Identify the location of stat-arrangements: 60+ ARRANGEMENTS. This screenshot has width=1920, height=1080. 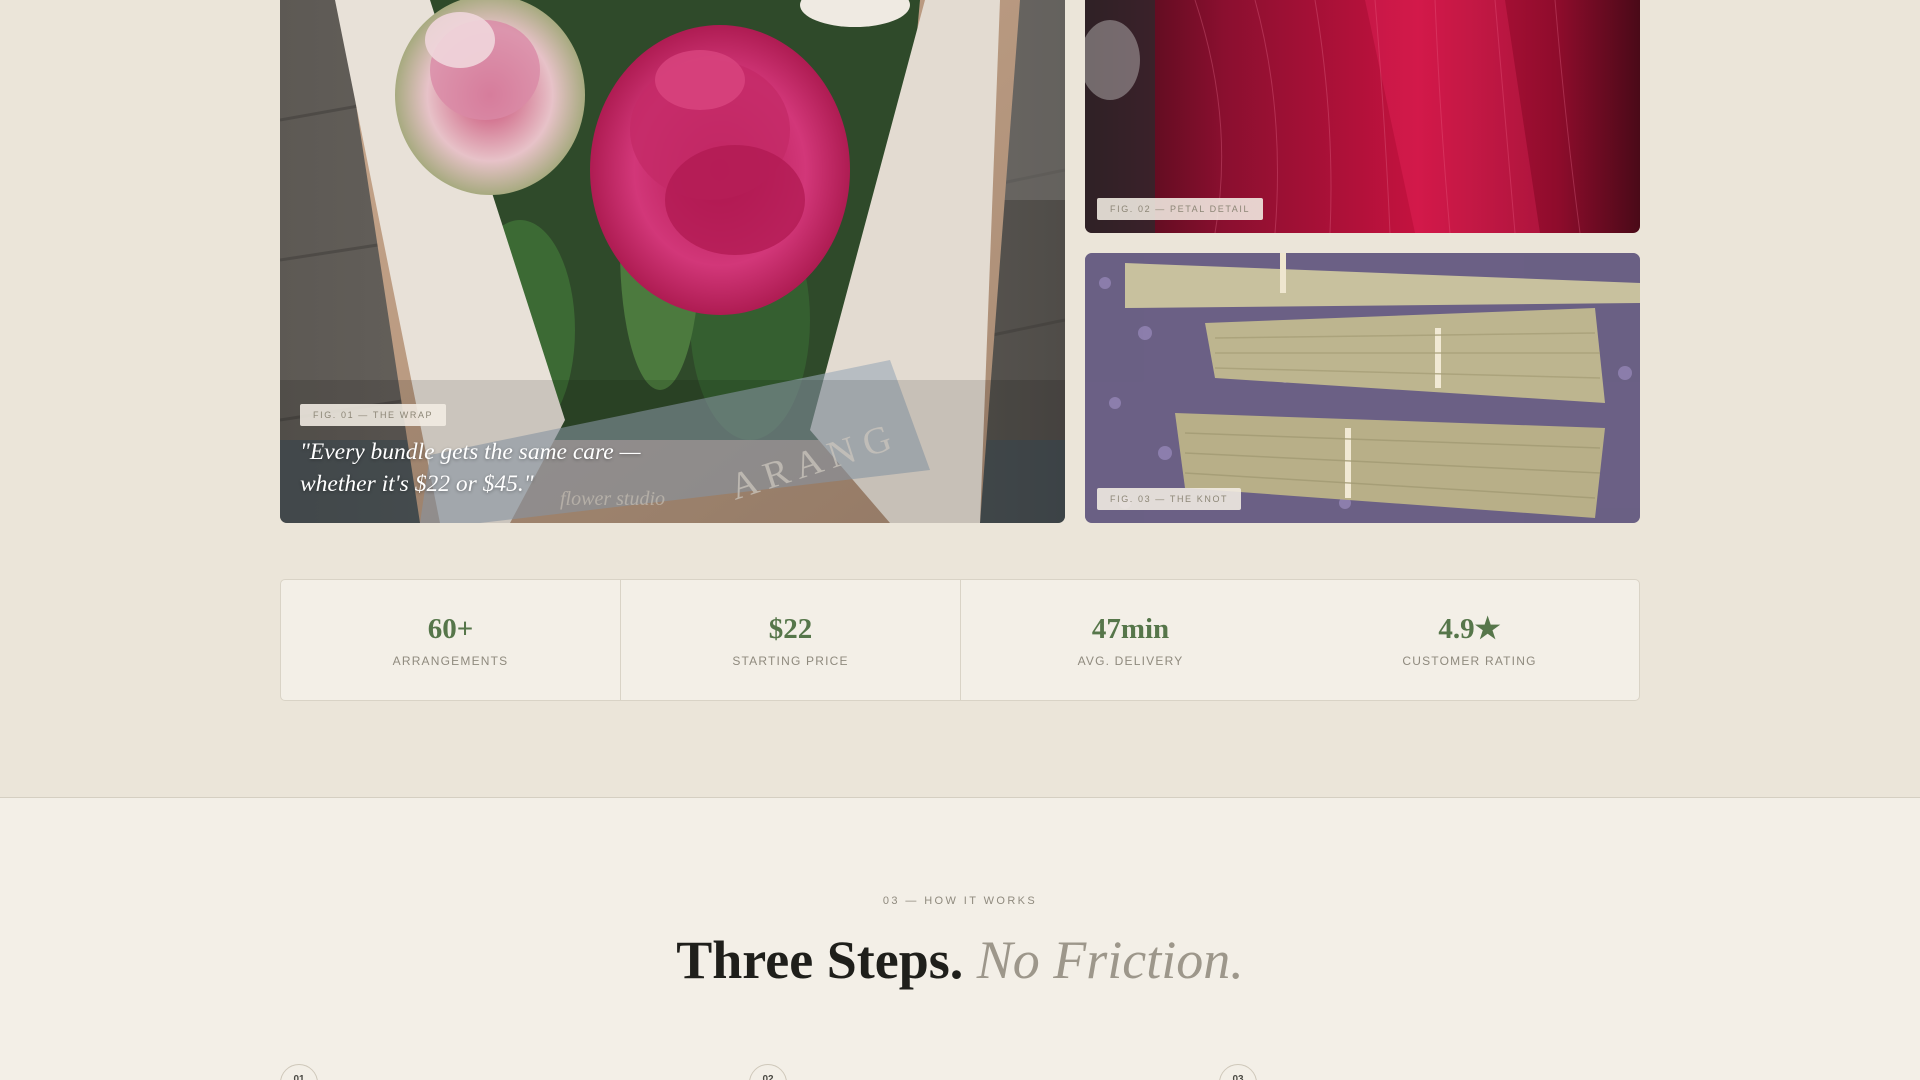
(451, 640).